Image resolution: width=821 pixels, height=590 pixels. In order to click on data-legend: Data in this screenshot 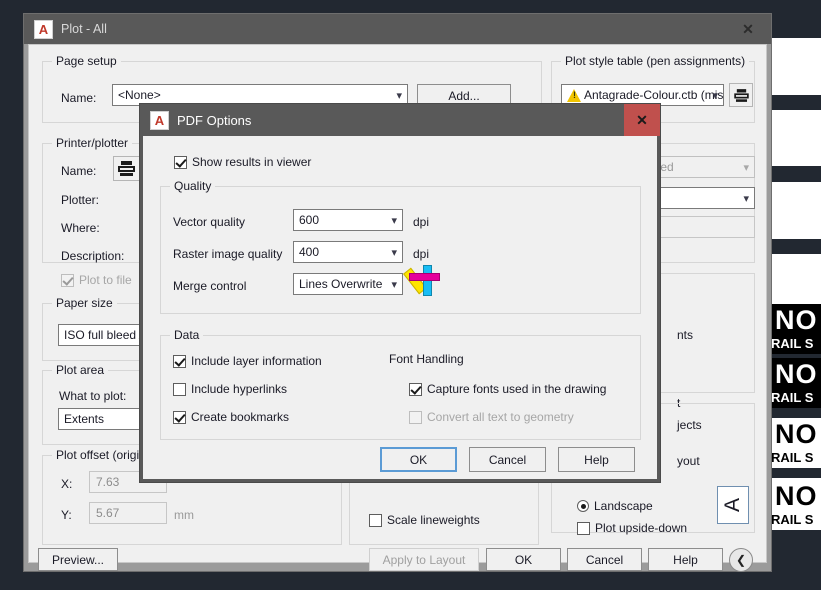, I will do `click(187, 335)`.